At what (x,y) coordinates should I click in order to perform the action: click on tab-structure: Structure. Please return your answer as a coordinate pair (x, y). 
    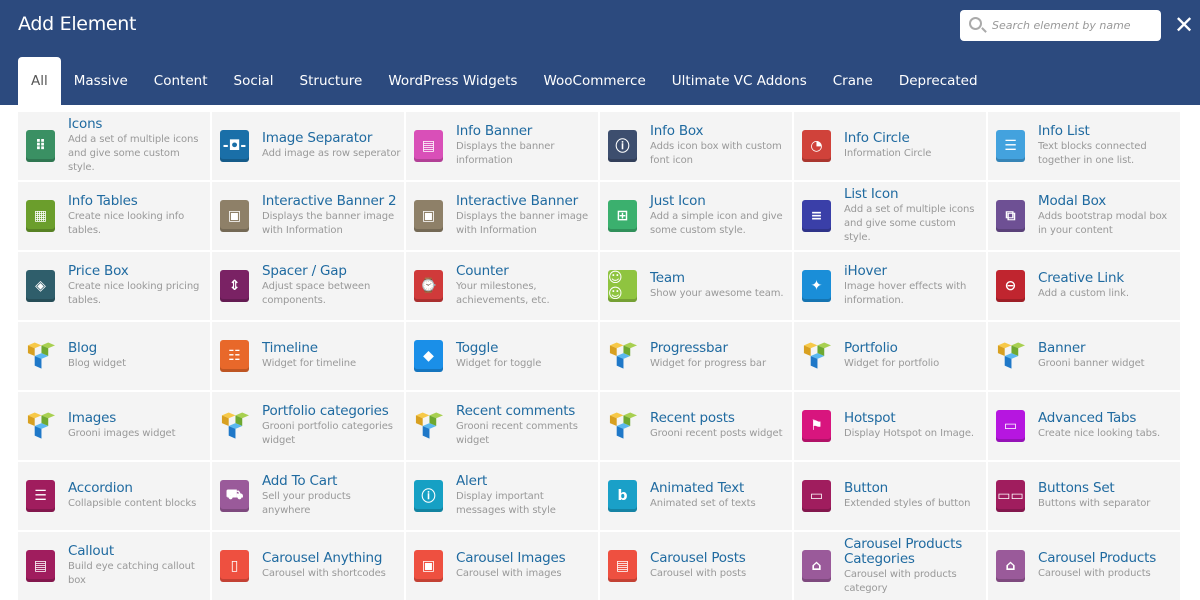
    Looking at the image, I should click on (331, 81).